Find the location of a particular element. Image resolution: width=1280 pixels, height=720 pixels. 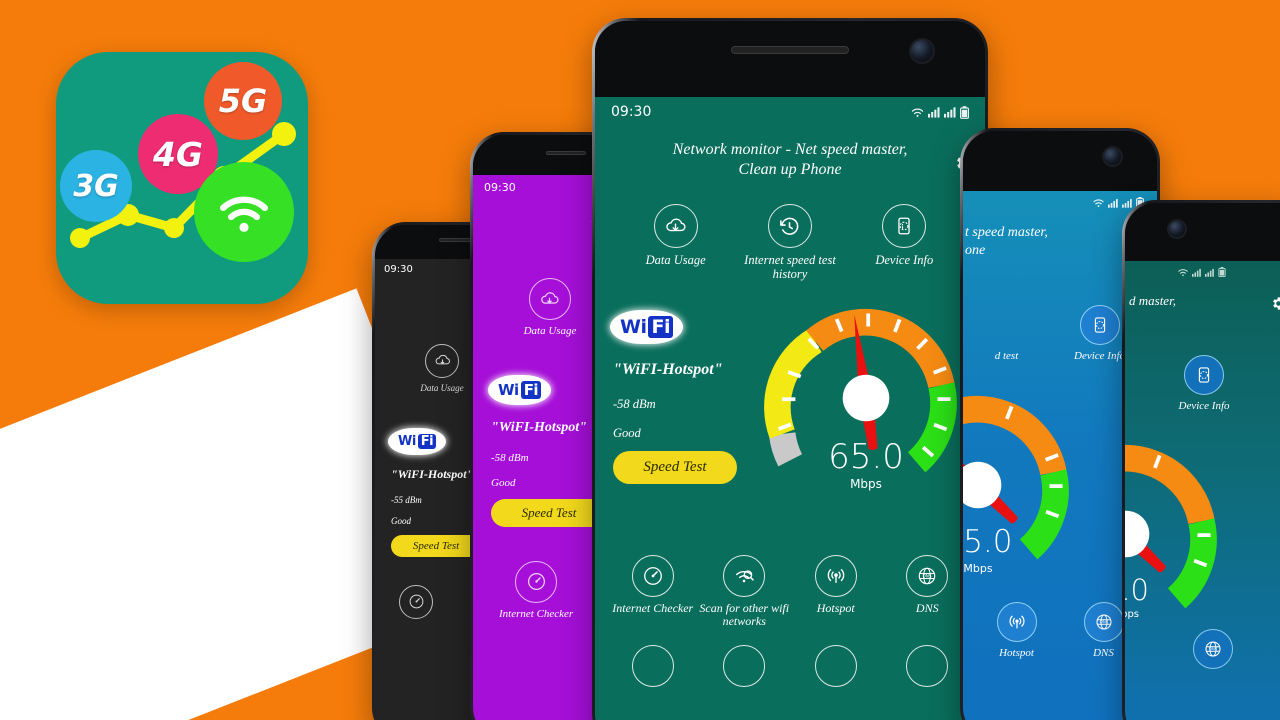

badge-3g-label: 3G is located at coordinates (96, 186).